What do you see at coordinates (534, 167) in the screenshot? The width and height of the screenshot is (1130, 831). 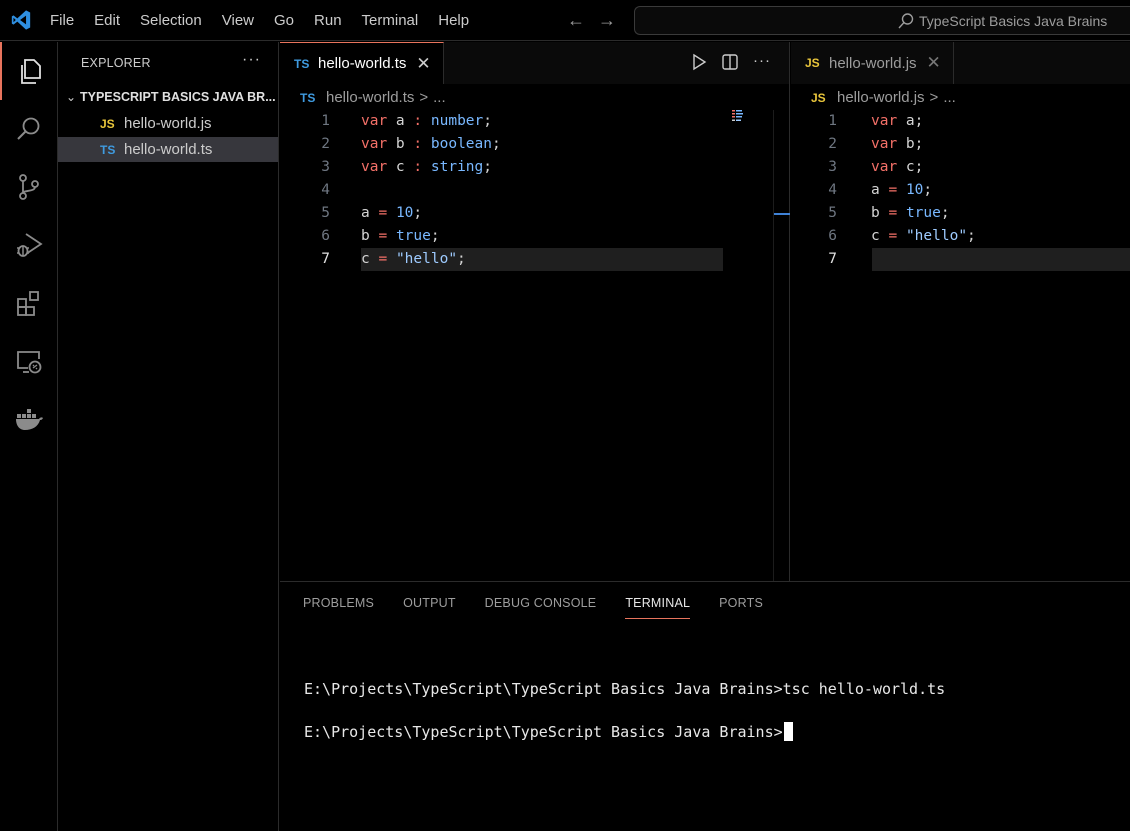 I see `code-line: 3 var c : string;` at bounding box center [534, 167].